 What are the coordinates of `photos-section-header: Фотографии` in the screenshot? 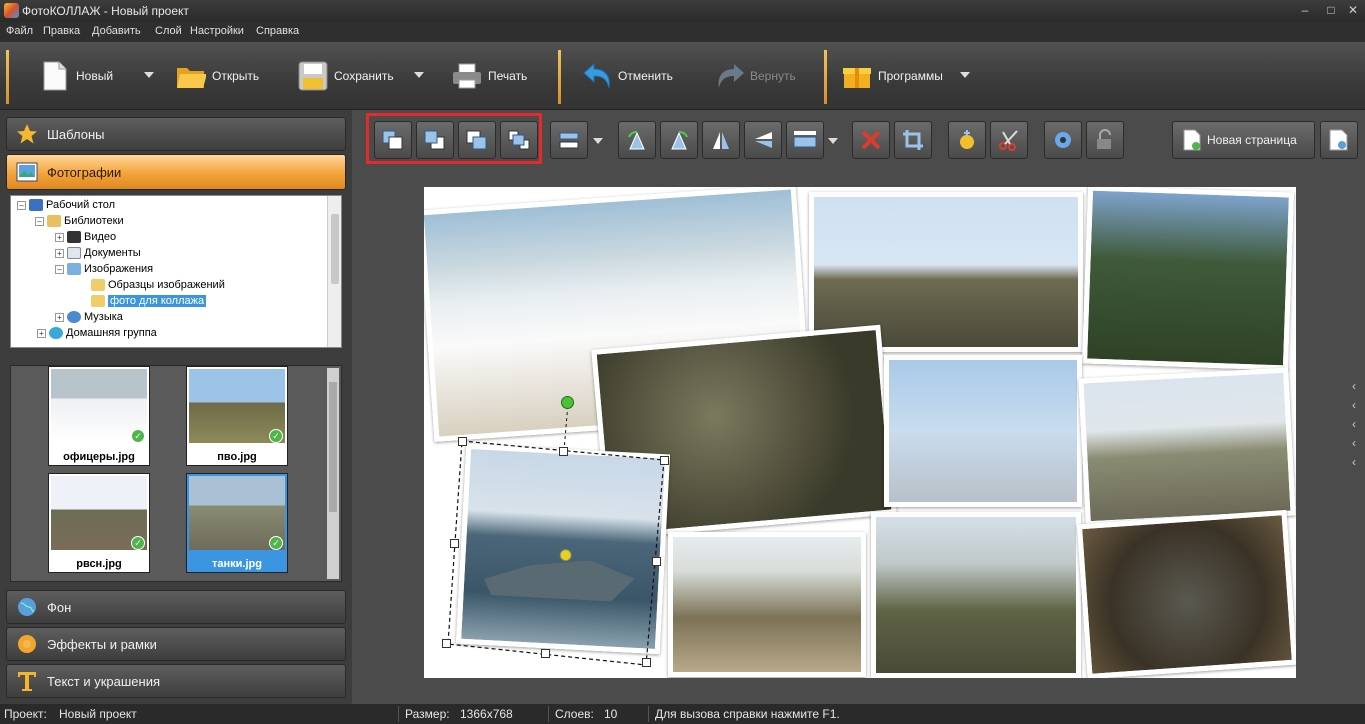 It's located at (176, 172).